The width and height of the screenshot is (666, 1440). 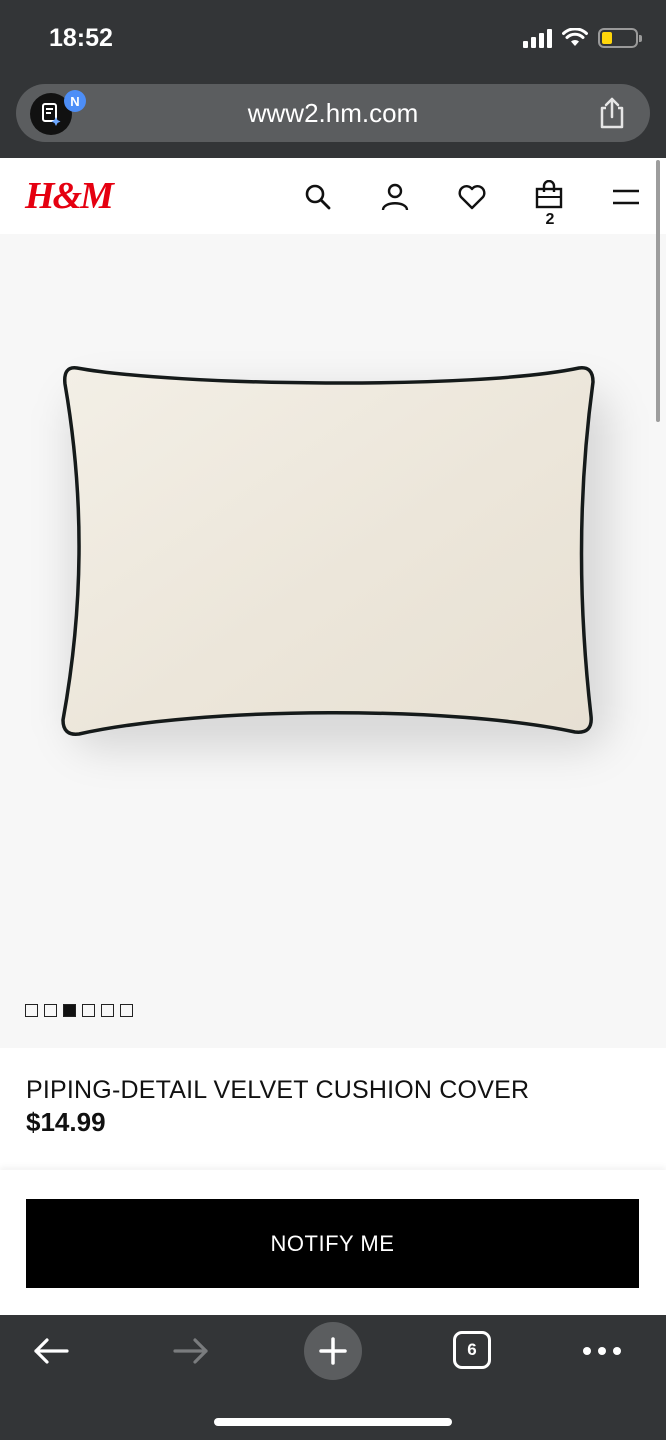 What do you see at coordinates (333, 79) in the screenshot?
I see `browser-top-bar: 18:52 N www2.hm.com` at bounding box center [333, 79].